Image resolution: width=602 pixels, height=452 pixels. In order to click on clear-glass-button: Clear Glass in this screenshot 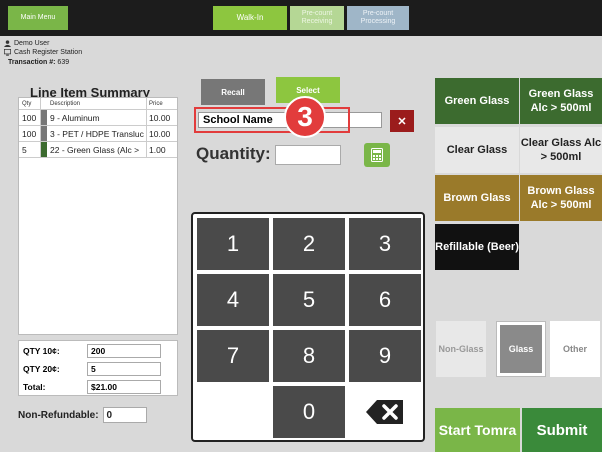, I will do `click(477, 150)`.